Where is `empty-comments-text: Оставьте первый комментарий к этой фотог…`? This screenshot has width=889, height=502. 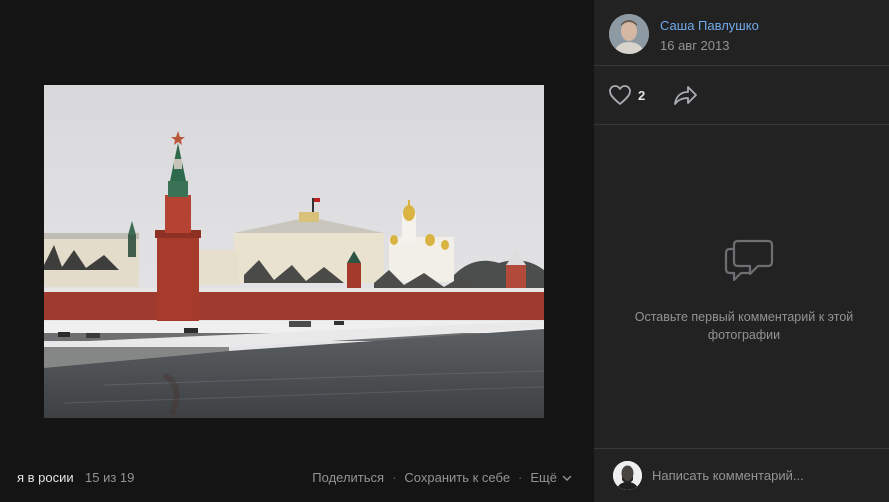 empty-comments-text: Оставьте первый комментарий к этой фотог… is located at coordinates (744, 326).